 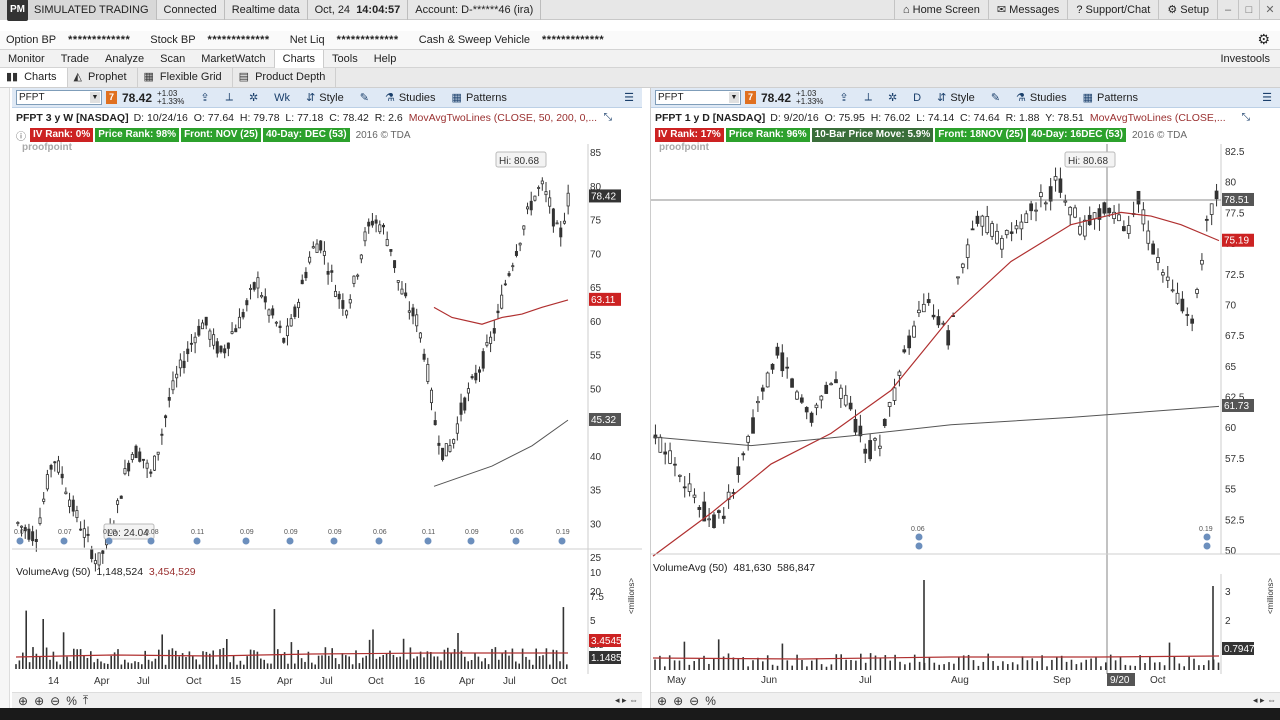 What do you see at coordinates (1236, 406) in the screenshot?
I see `right-ma200-tag: 61.73` at bounding box center [1236, 406].